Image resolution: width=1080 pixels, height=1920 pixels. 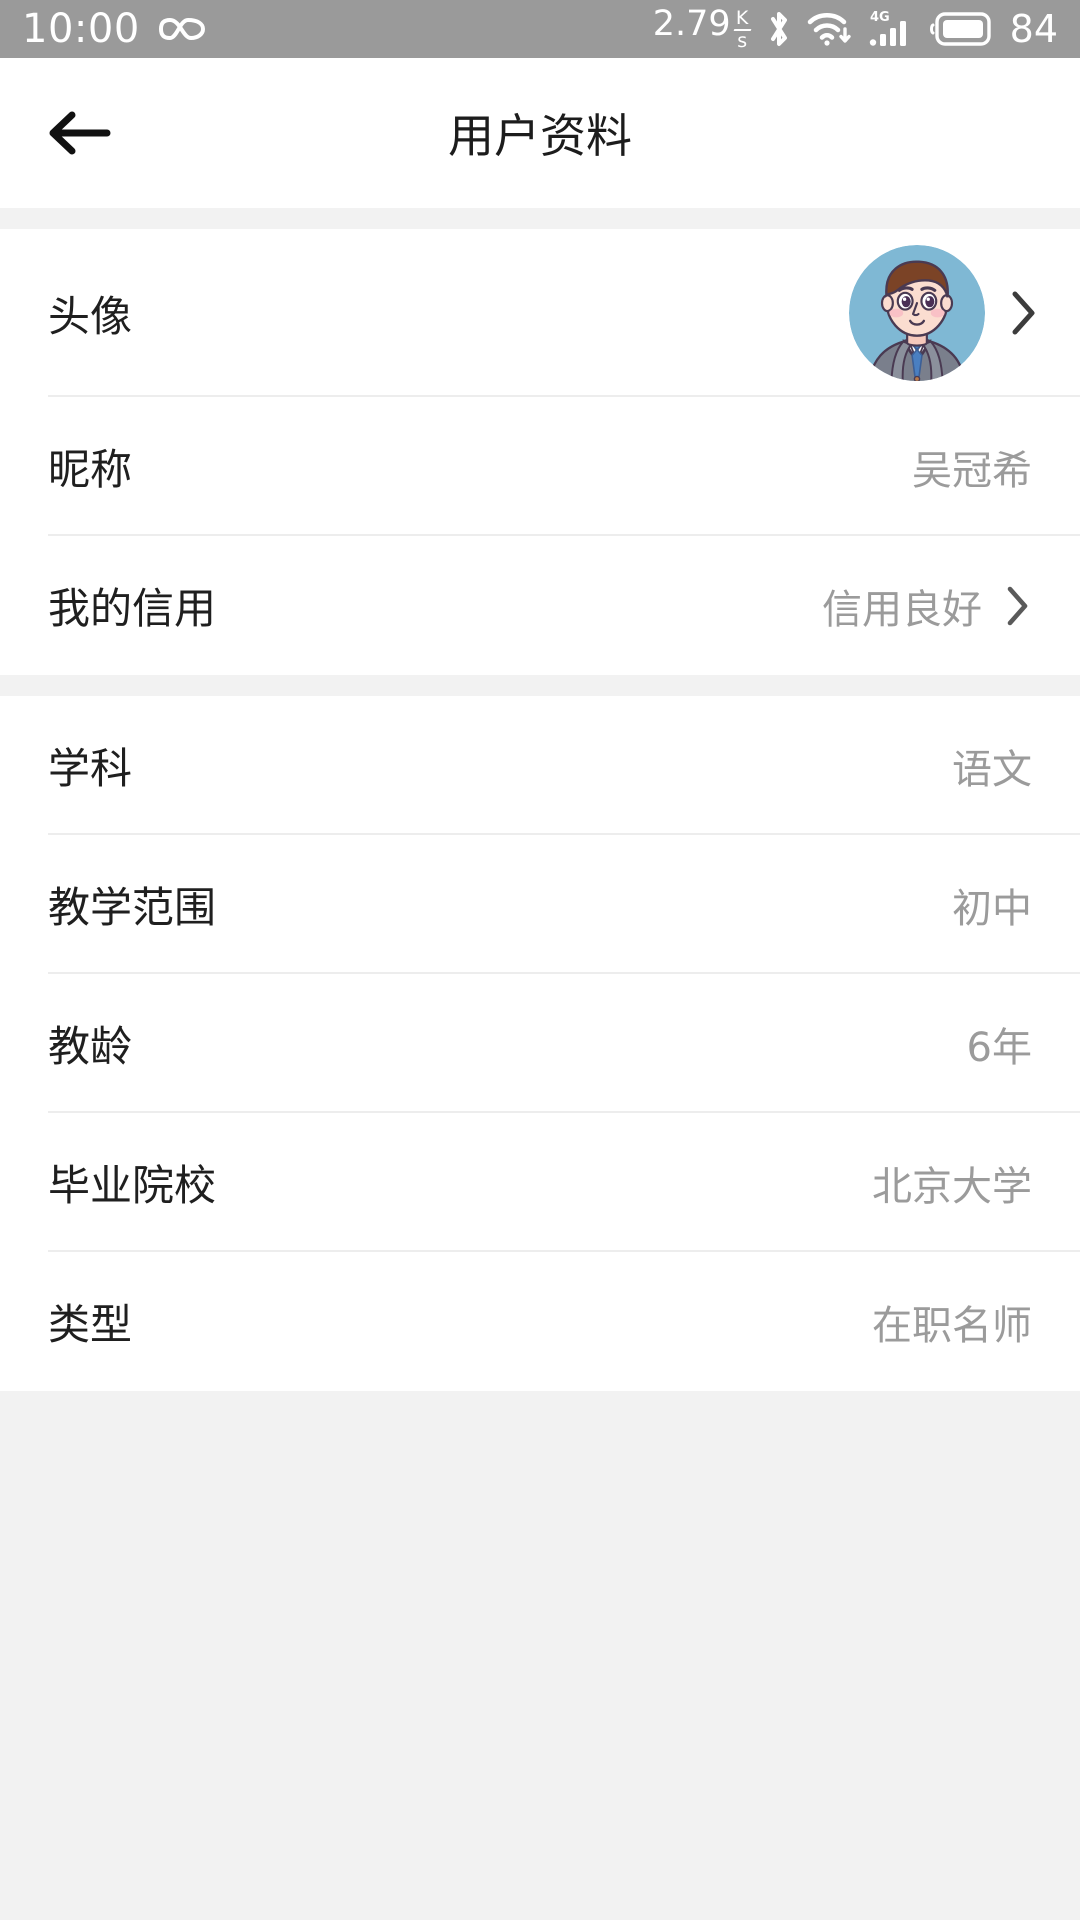 I want to click on row-my-credit: 我的信用 信用良好, so click(x=540, y=605).